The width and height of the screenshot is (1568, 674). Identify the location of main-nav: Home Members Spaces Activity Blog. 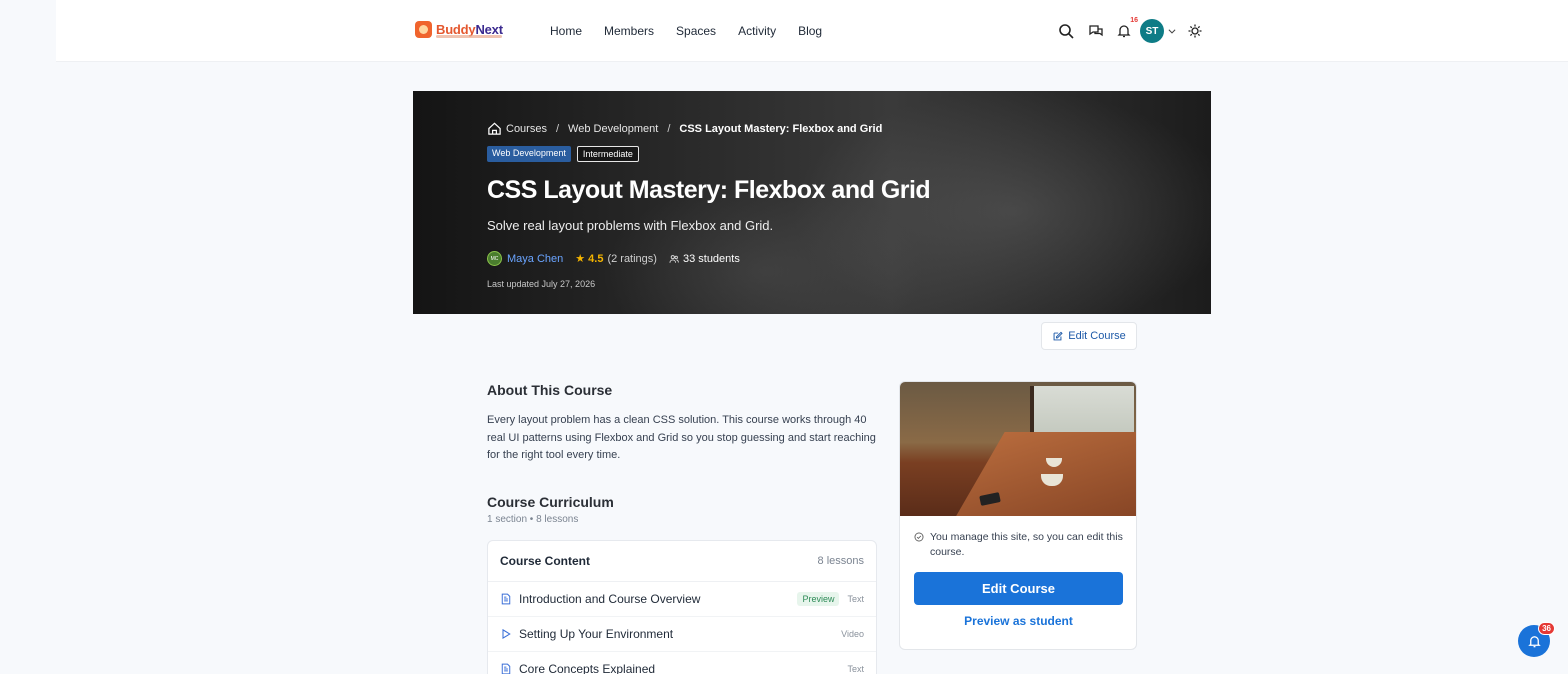
(686, 31).